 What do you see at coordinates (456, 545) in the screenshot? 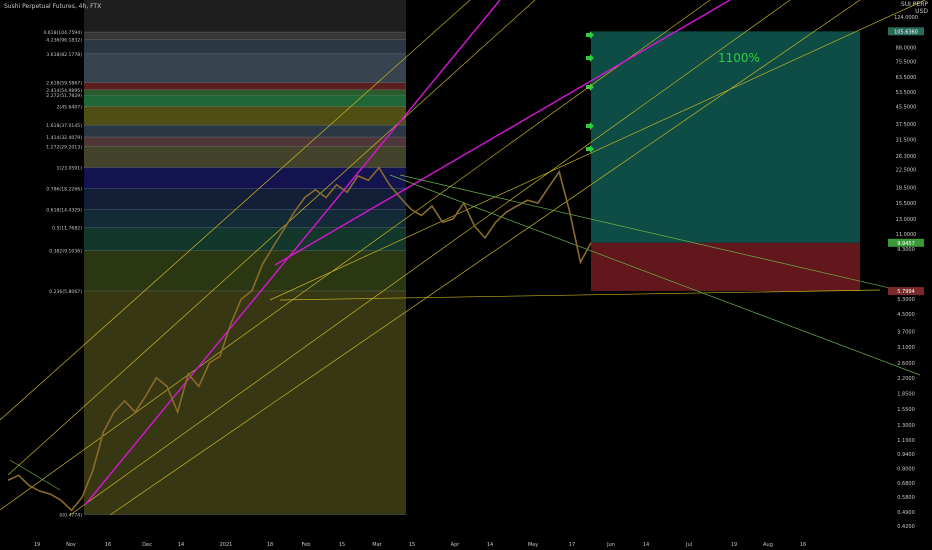
I see `x-tick-label: Apr` at bounding box center [456, 545].